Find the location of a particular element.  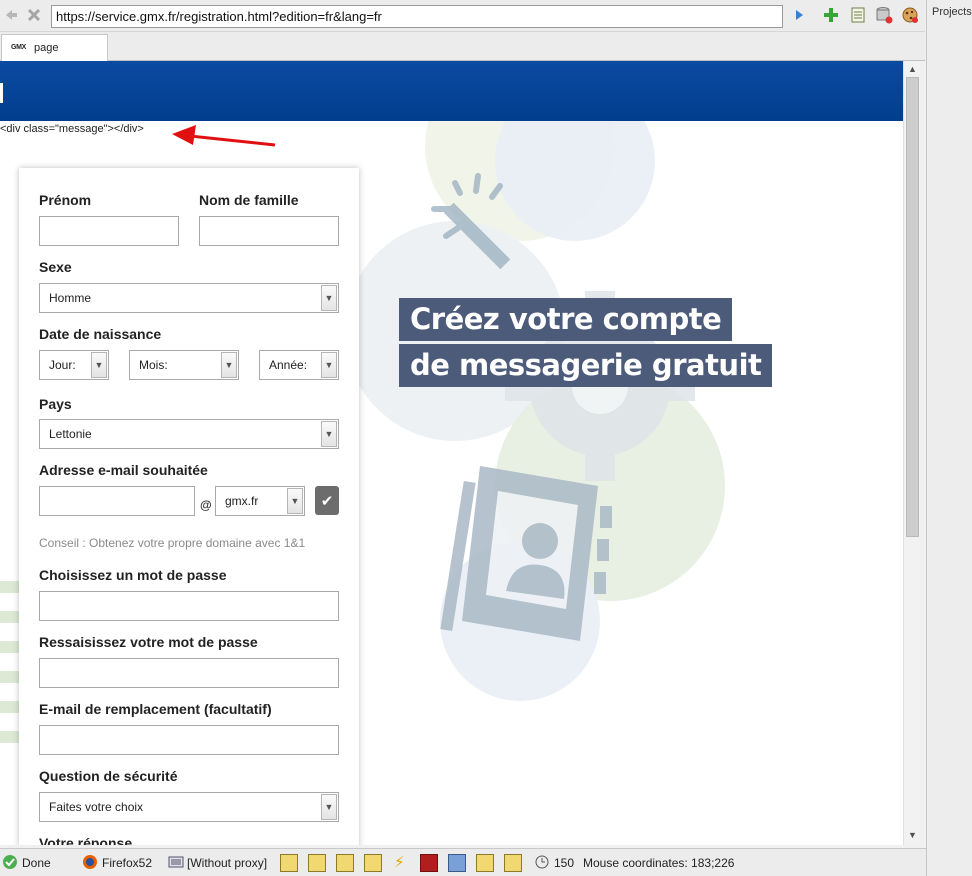

cookie-icon is located at coordinates (910, 15).